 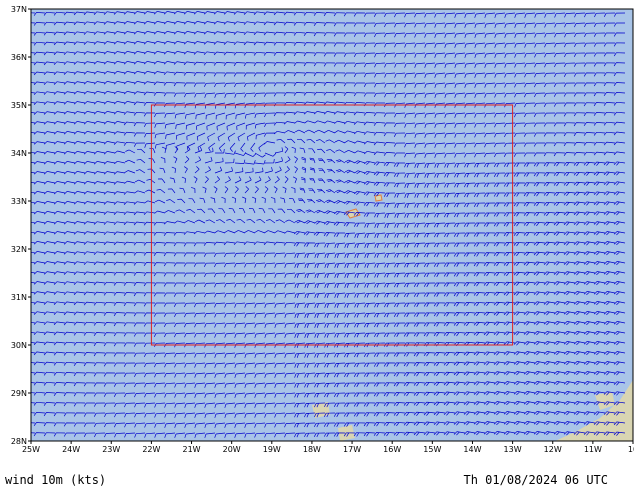 I want to click on lat-tick-label: 30N, so click(x=19, y=345).